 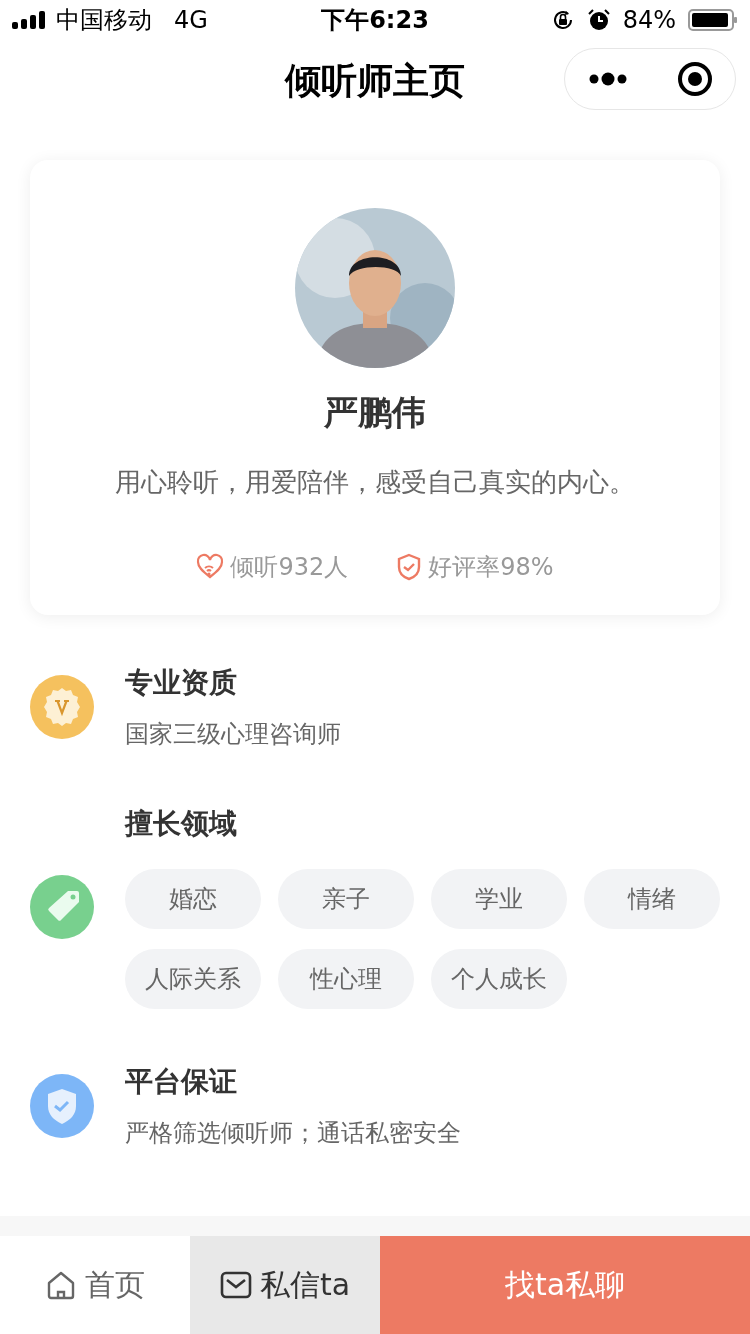 I want to click on section-title: 专业资质, so click(x=181, y=683).